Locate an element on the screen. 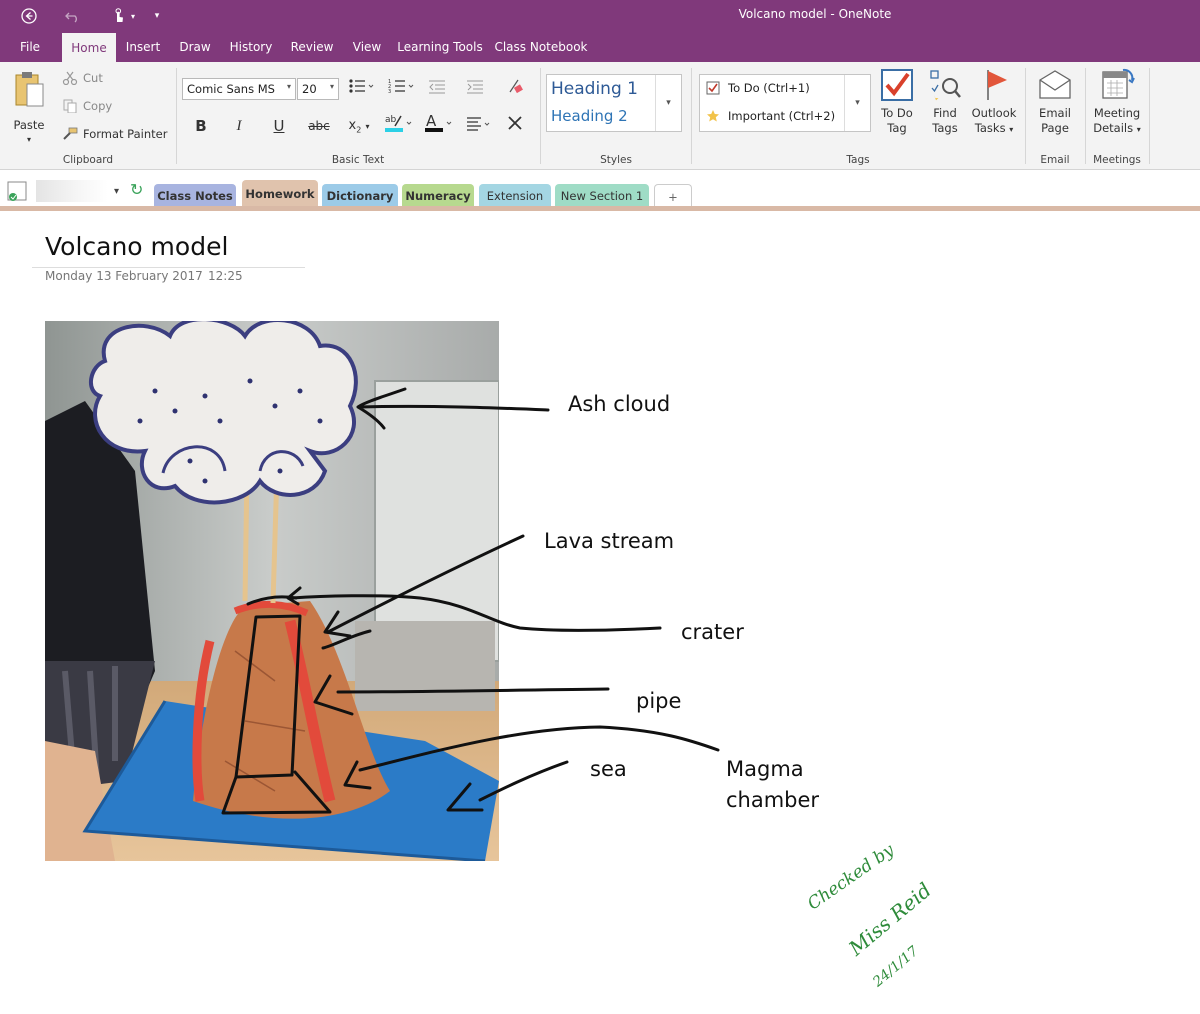 The image size is (1200, 1014). label-magma: Magma is located at coordinates (765, 769).